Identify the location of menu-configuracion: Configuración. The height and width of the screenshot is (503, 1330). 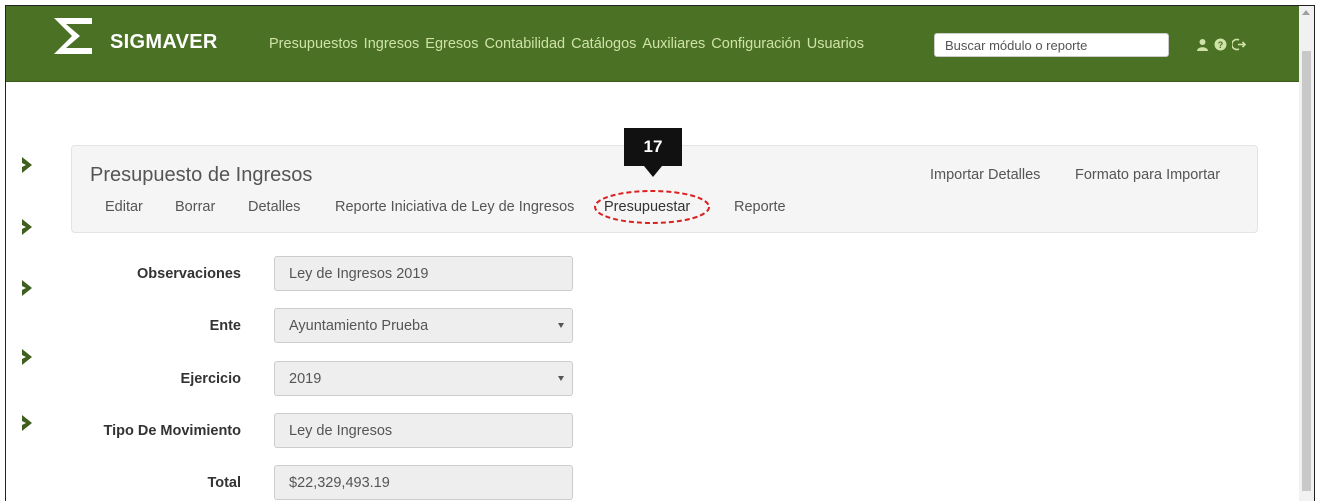
(755, 44).